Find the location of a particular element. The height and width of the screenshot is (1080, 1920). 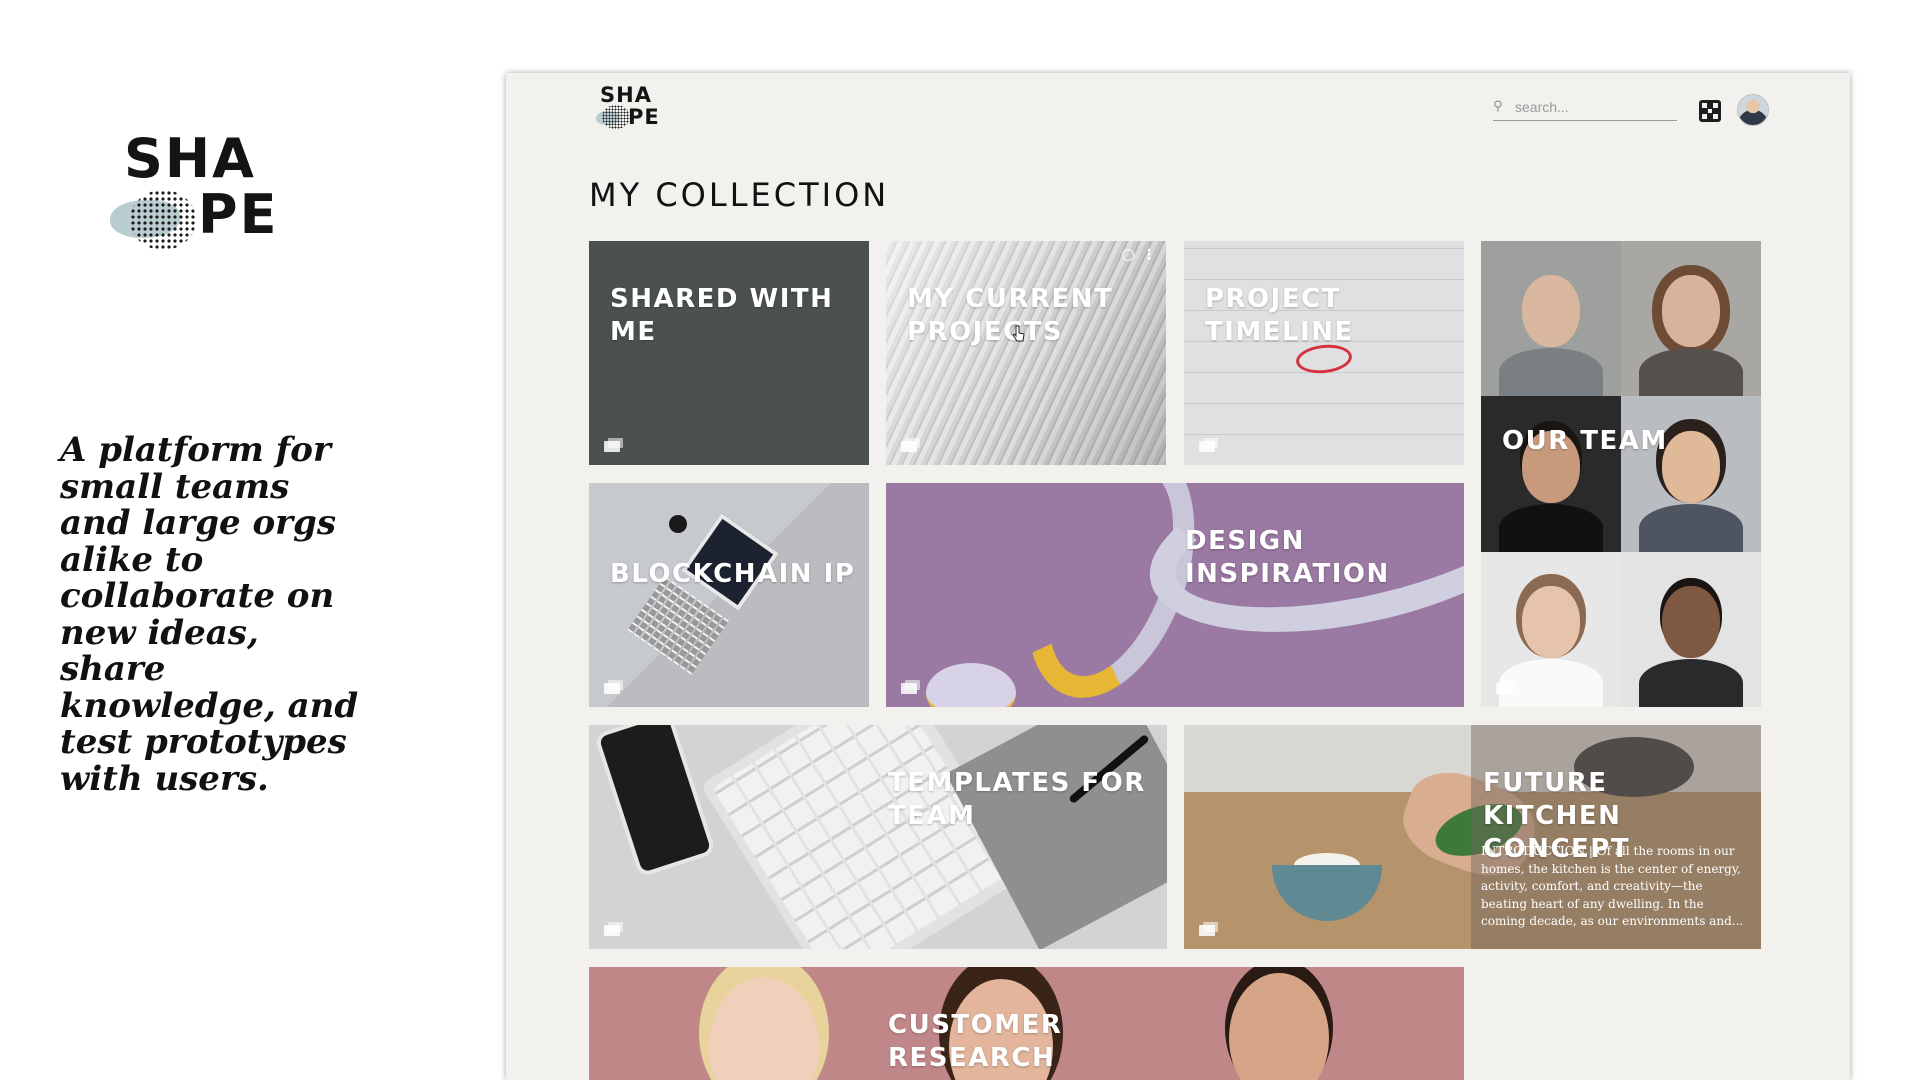

card-project-timeline: PROJECT TIMELINE is located at coordinates (1324, 353).